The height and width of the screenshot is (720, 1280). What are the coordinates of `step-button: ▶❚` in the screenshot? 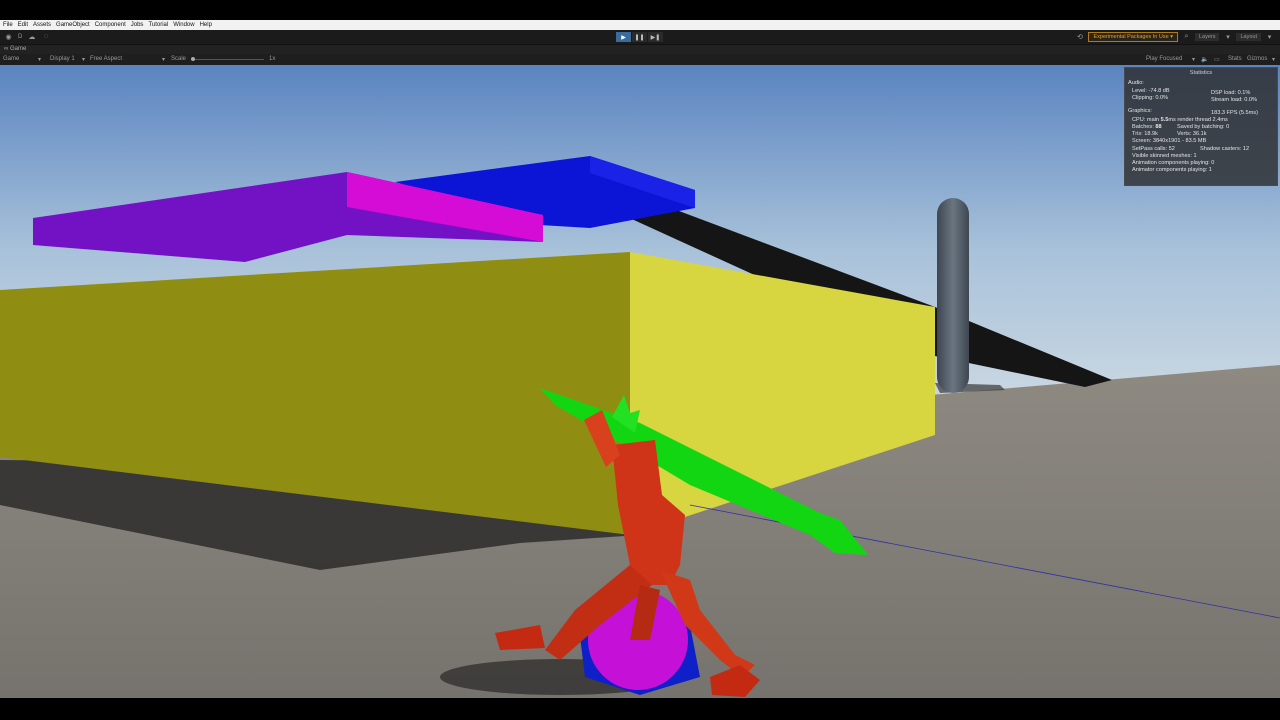 It's located at (655, 37).